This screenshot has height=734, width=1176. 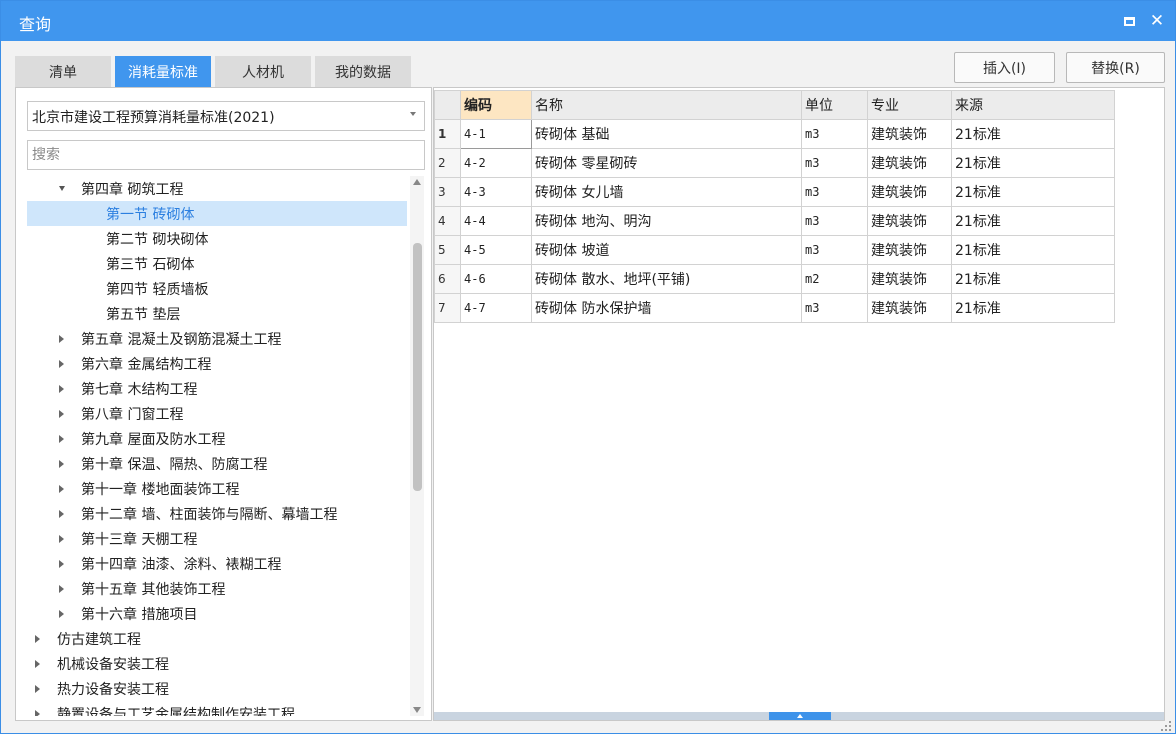 What do you see at coordinates (217, 413) in the screenshot?
I see `tree-item: 第八章 门窗工程` at bounding box center [217, 413].